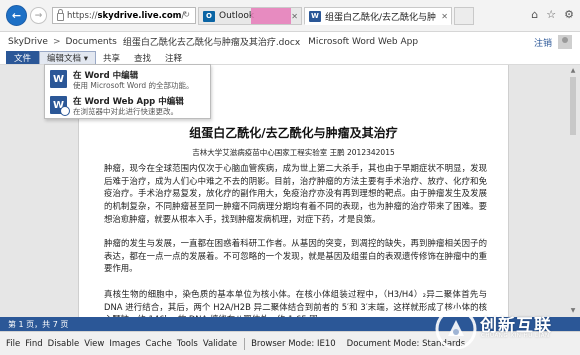  What do you see at coordinates (158, 344) in the screenshot?
I see `devtools-cache-menu: Cache` at bounding box center [158, 344].